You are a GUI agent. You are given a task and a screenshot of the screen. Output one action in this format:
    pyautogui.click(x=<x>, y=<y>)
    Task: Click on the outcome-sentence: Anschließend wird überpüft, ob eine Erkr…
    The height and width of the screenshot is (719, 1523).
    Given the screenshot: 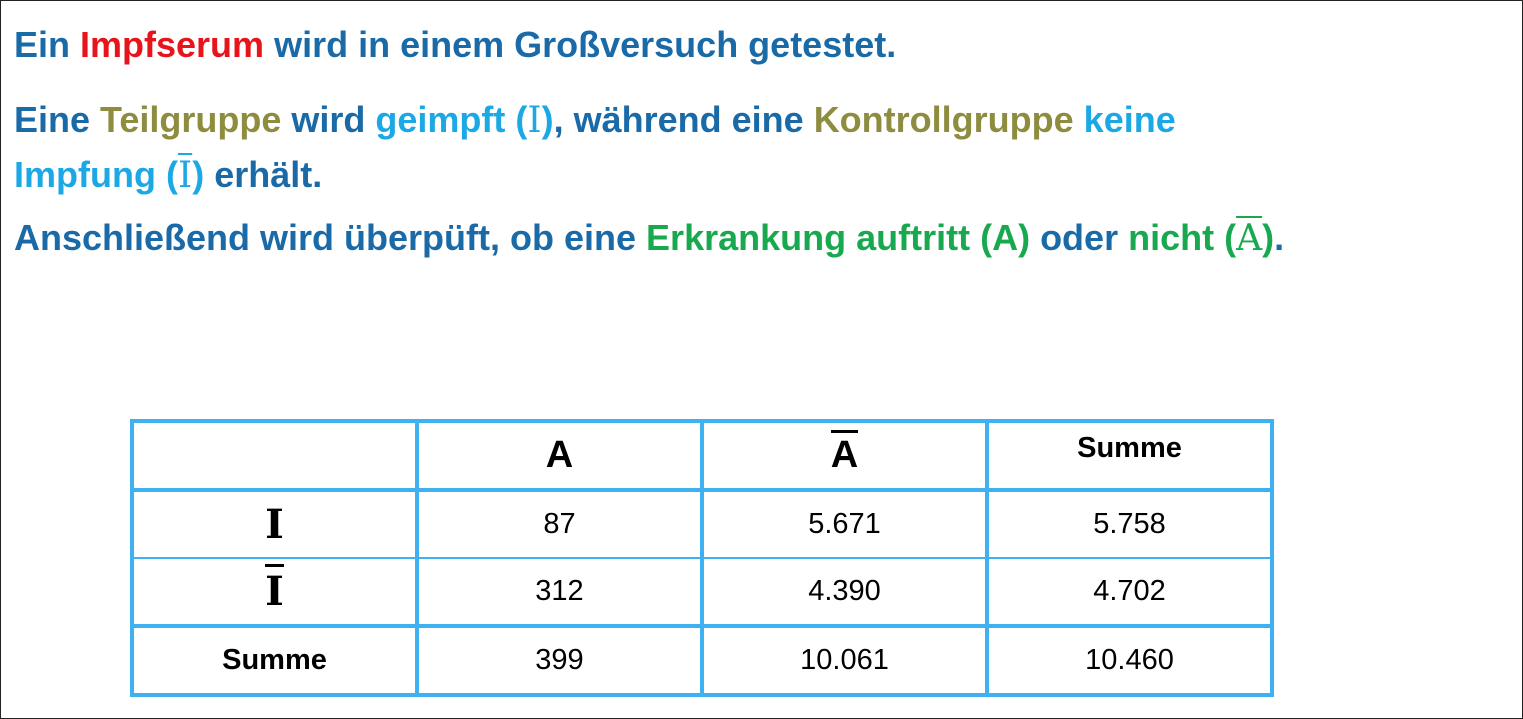 What is the action you would take?
    pyautogui.click(x=649, y=238)
    